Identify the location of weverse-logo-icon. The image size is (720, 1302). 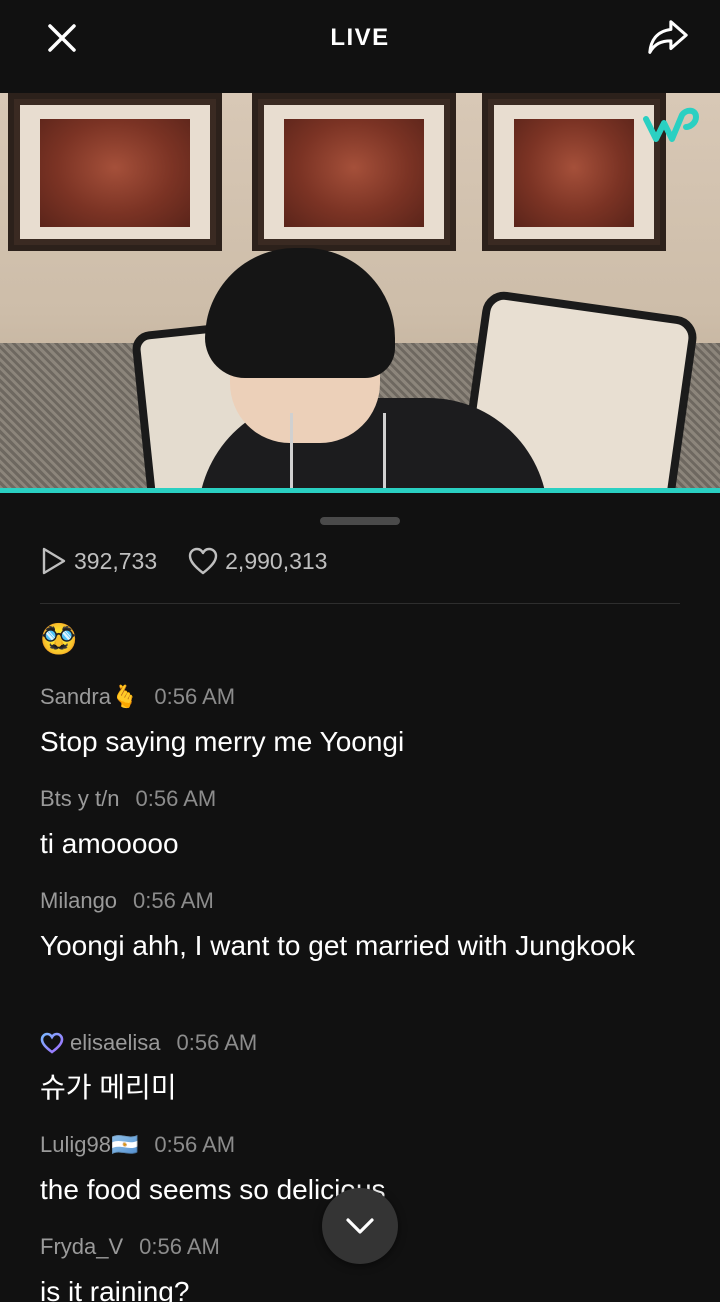
(671, 124).